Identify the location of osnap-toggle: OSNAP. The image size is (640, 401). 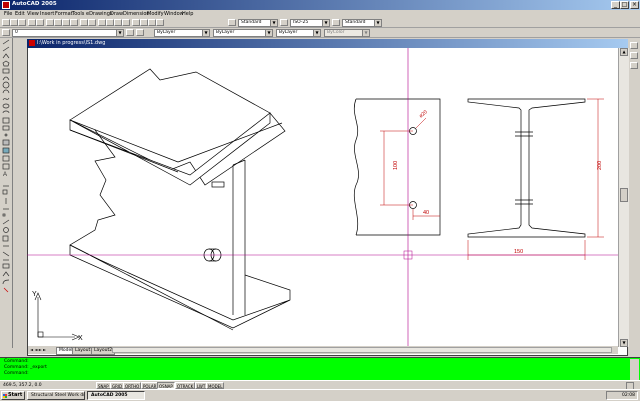
(166, 385).